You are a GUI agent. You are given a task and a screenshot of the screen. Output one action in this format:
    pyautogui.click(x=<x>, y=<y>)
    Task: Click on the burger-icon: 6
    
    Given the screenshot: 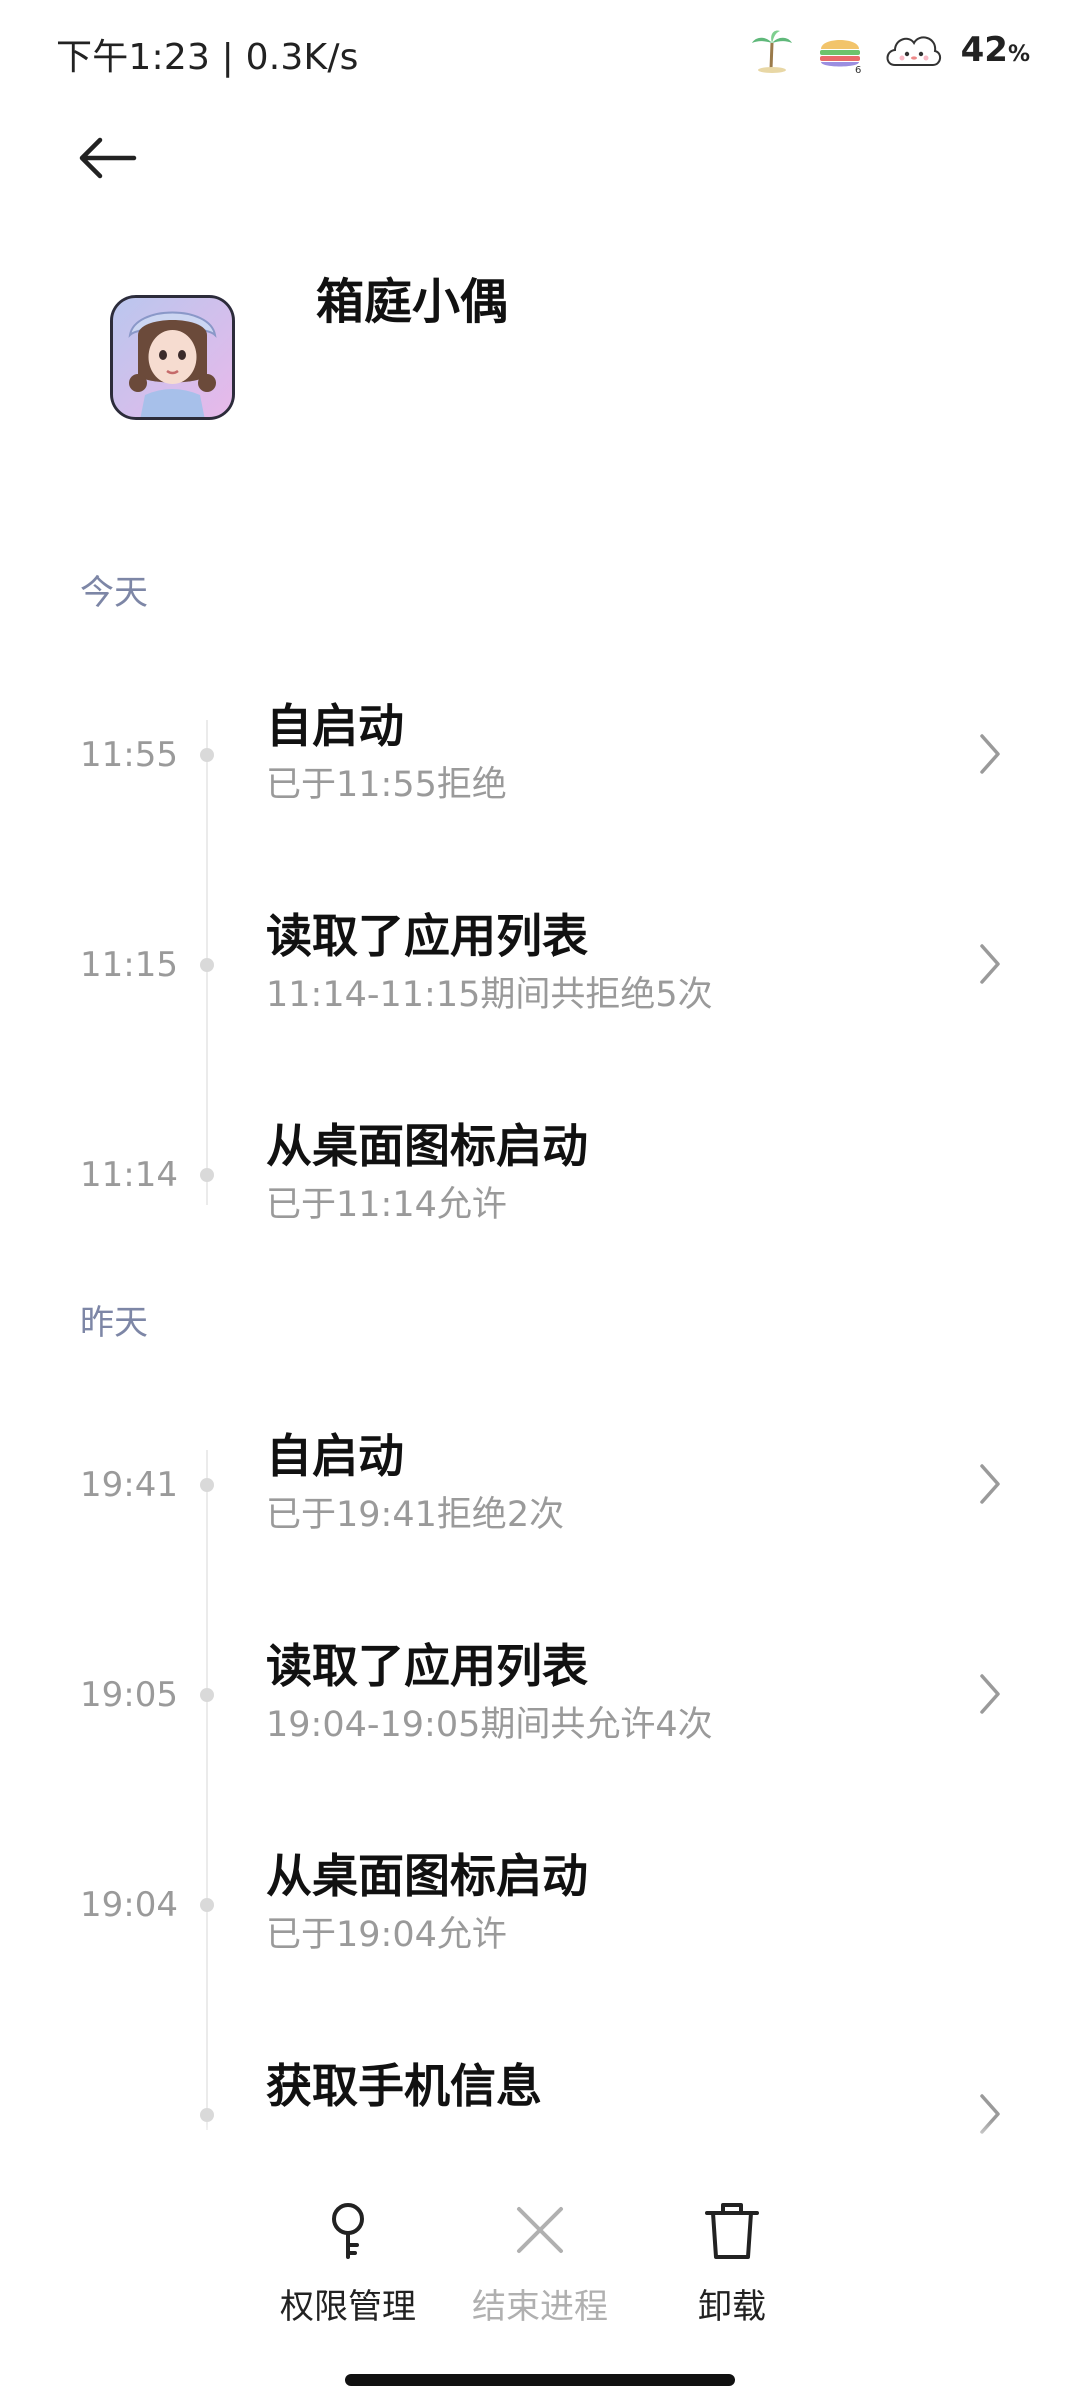 What is the action you would take?
    pyautogui.click(x=840, y=57)
    